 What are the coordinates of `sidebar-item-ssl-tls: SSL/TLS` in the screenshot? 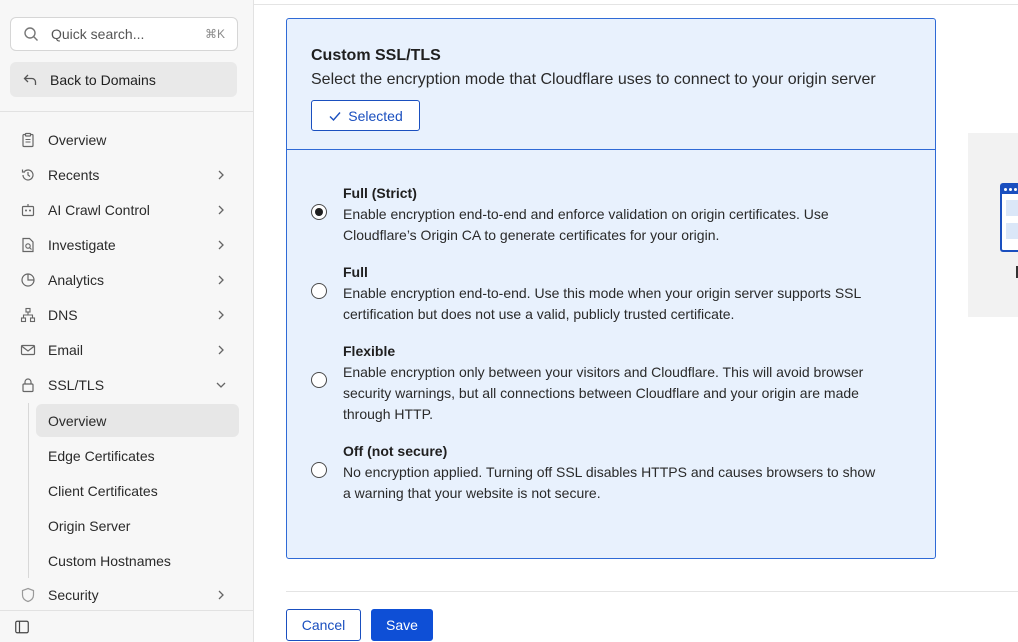 It's located at (126, 384).